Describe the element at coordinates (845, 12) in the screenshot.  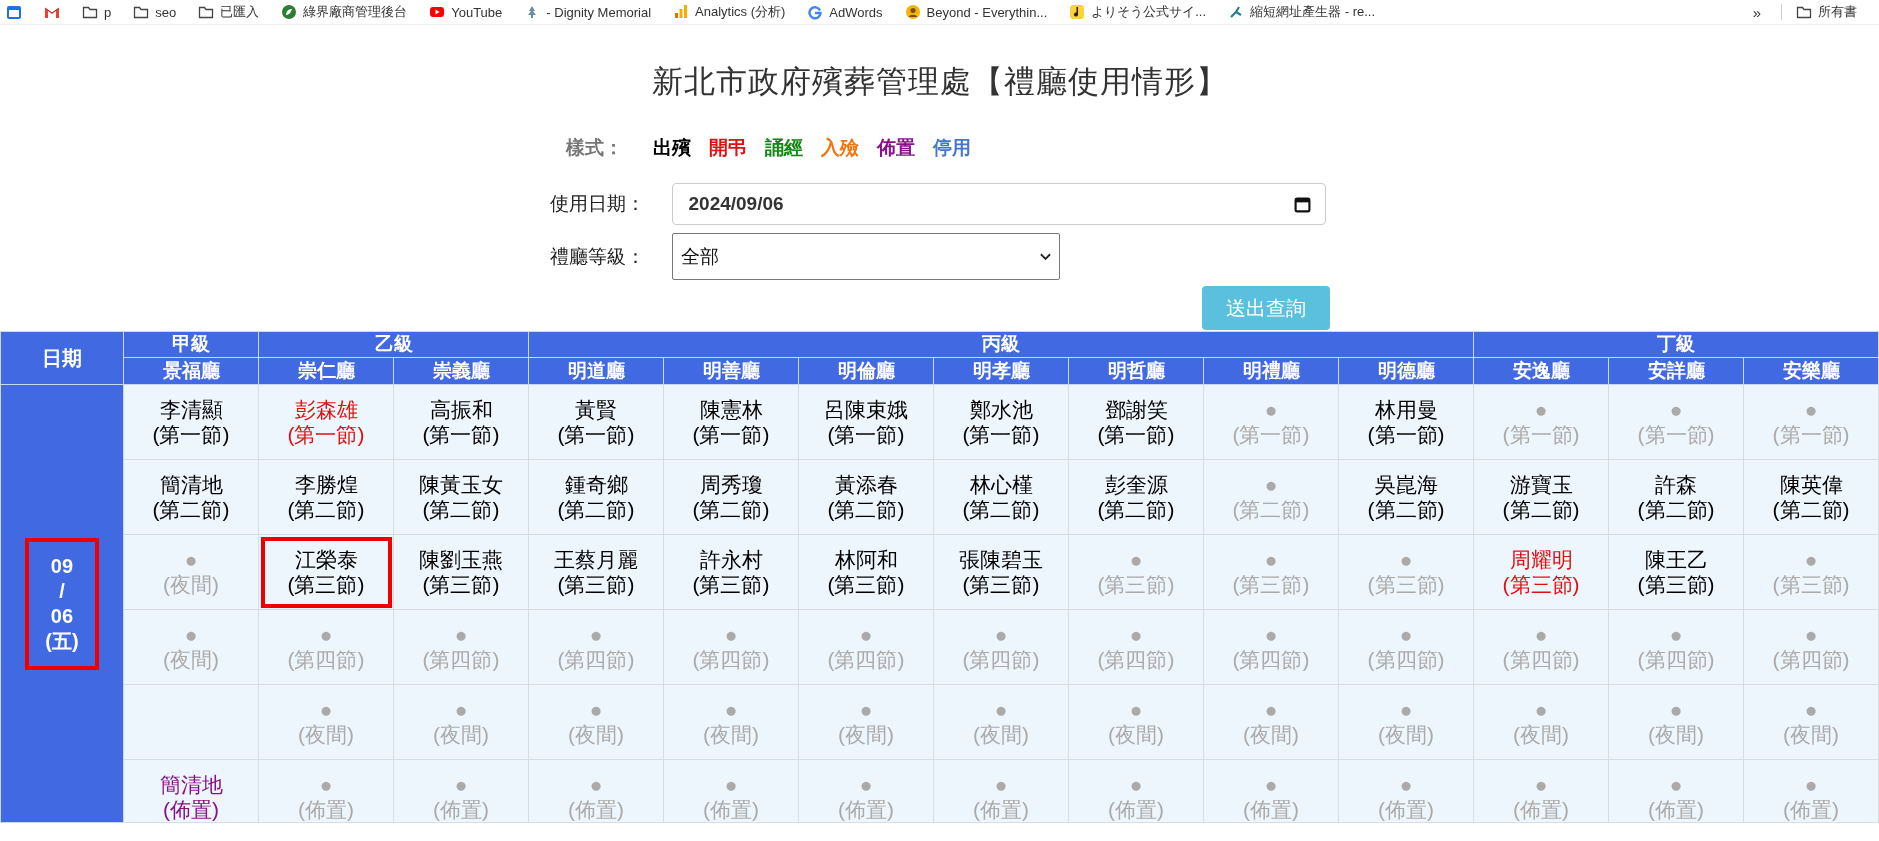
I see `bookmark: AdWords` at that location.